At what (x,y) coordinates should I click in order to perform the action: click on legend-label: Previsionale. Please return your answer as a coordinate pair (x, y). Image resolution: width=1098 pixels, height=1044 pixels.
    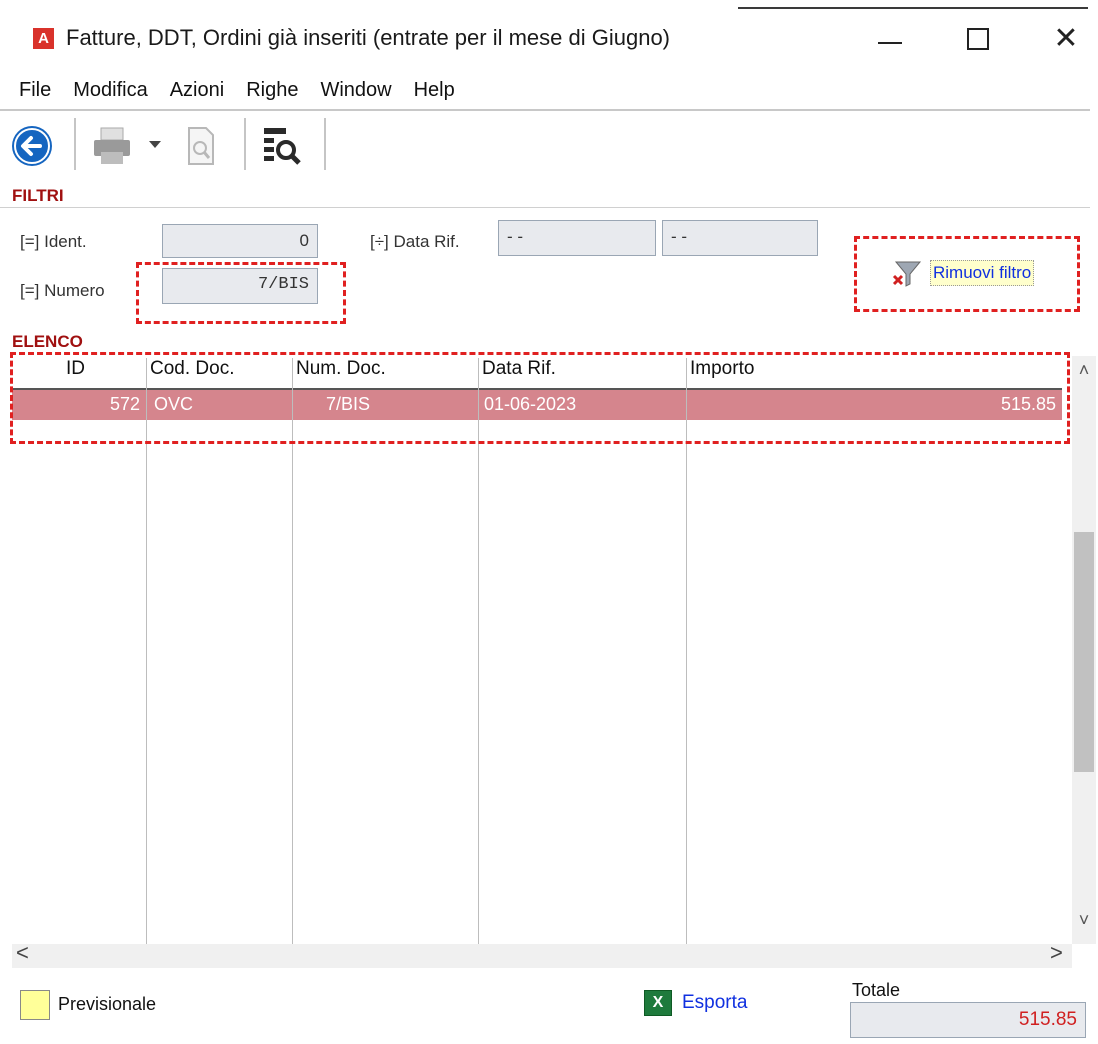
    Looking at the image, I should click on (107, 1004).